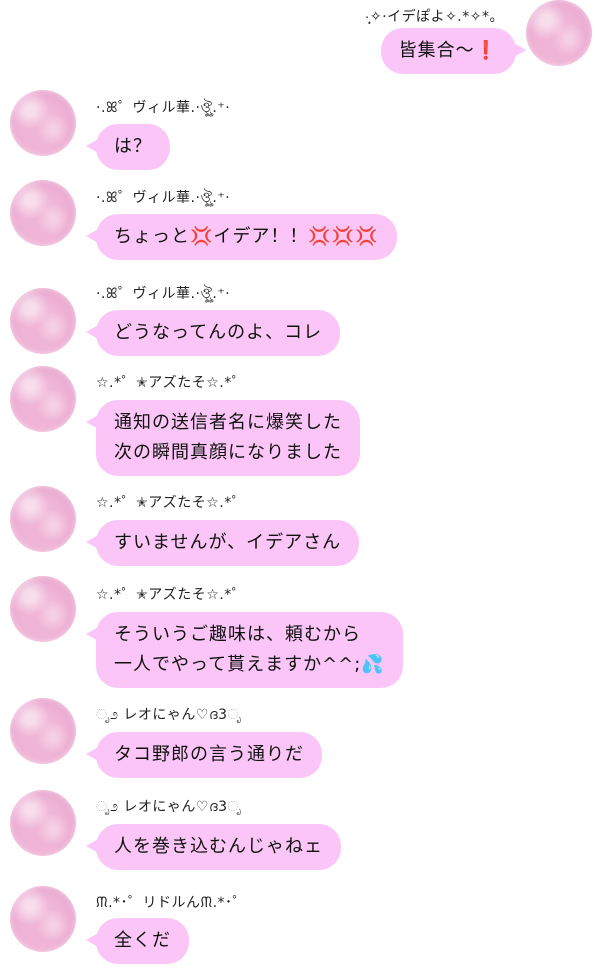 The height and width of the screenshot is (976, 600). Describe the element at coordinates (172, 903) in the screenshot. I see `sender-name: ᙏ.*･゜リドルんᙏ.*･゜` at that location.